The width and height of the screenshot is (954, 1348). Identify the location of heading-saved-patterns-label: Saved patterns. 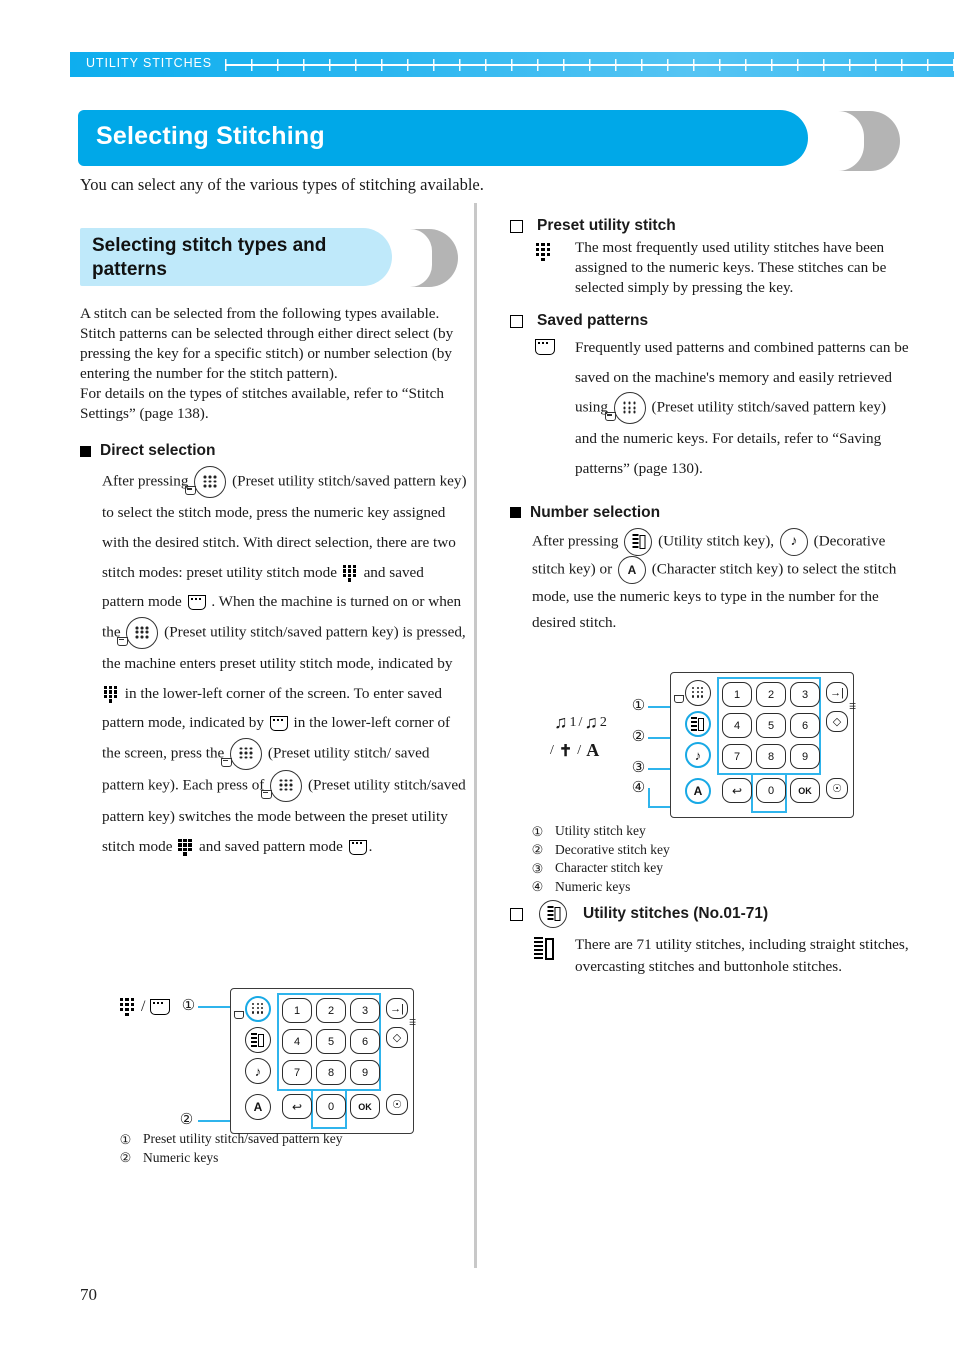
(593, 321).